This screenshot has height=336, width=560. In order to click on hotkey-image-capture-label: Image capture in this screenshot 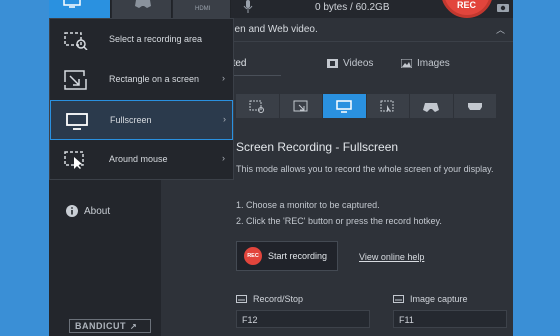, I will do `click(439, 299)`.